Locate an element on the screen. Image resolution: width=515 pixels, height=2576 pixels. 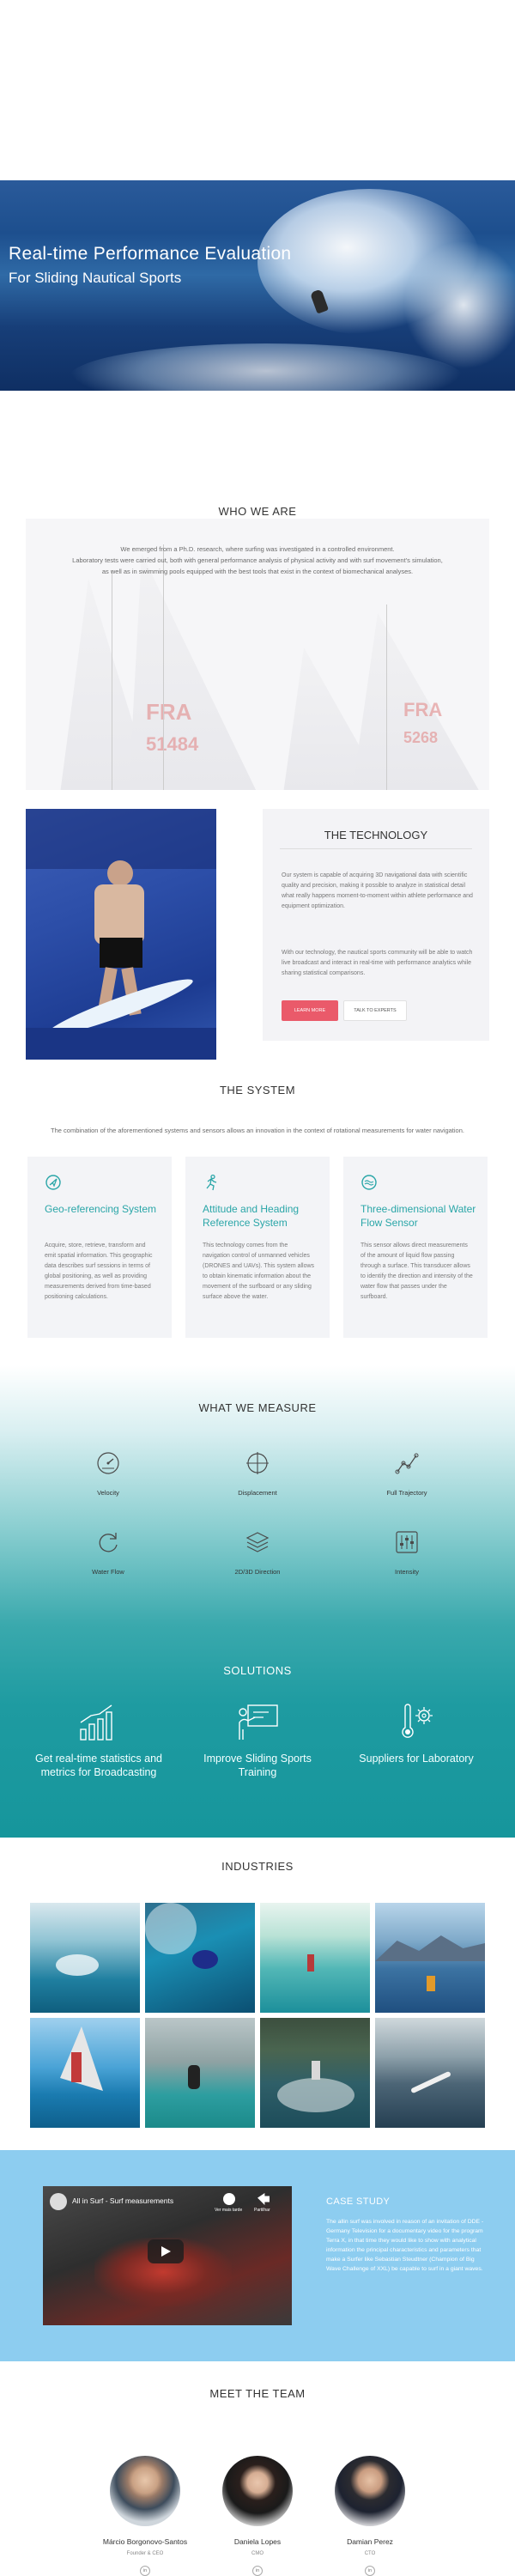
presentation-board-icon is located at coordinates (258, 1722).